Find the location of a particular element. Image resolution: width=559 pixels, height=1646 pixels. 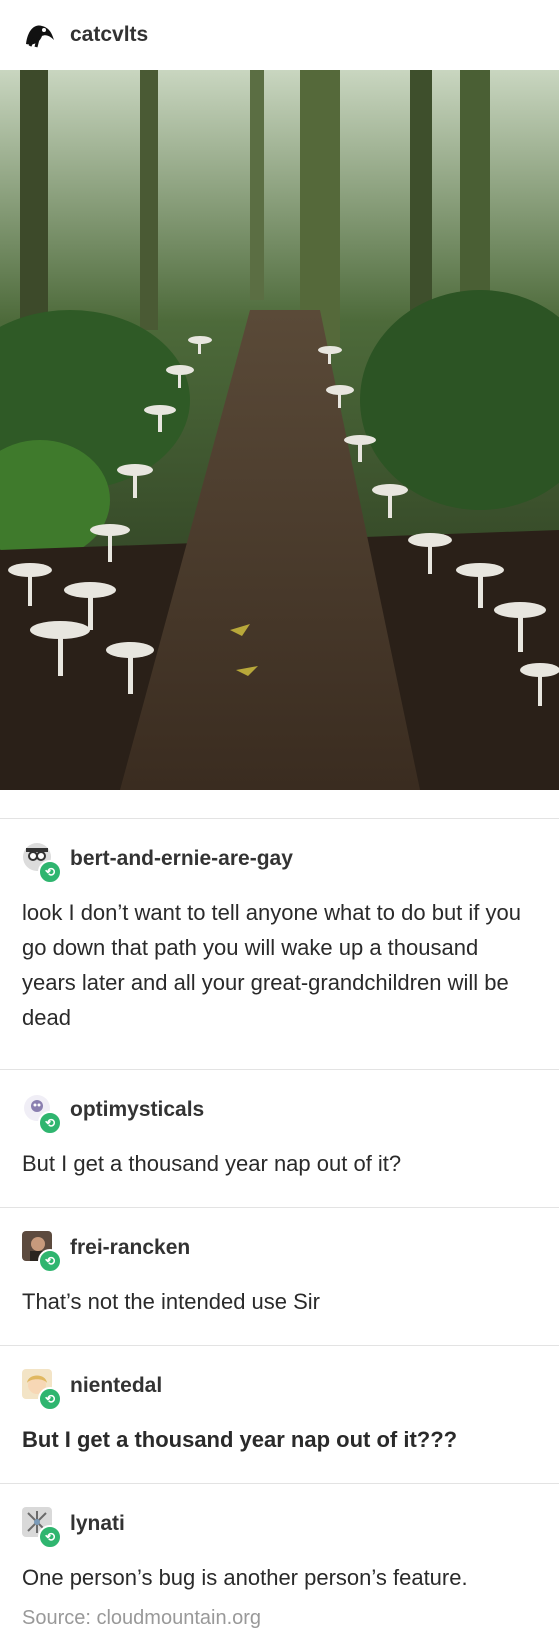

reblog-username: bert-and-ernie-are-gay is located at coordinates (181, 859).